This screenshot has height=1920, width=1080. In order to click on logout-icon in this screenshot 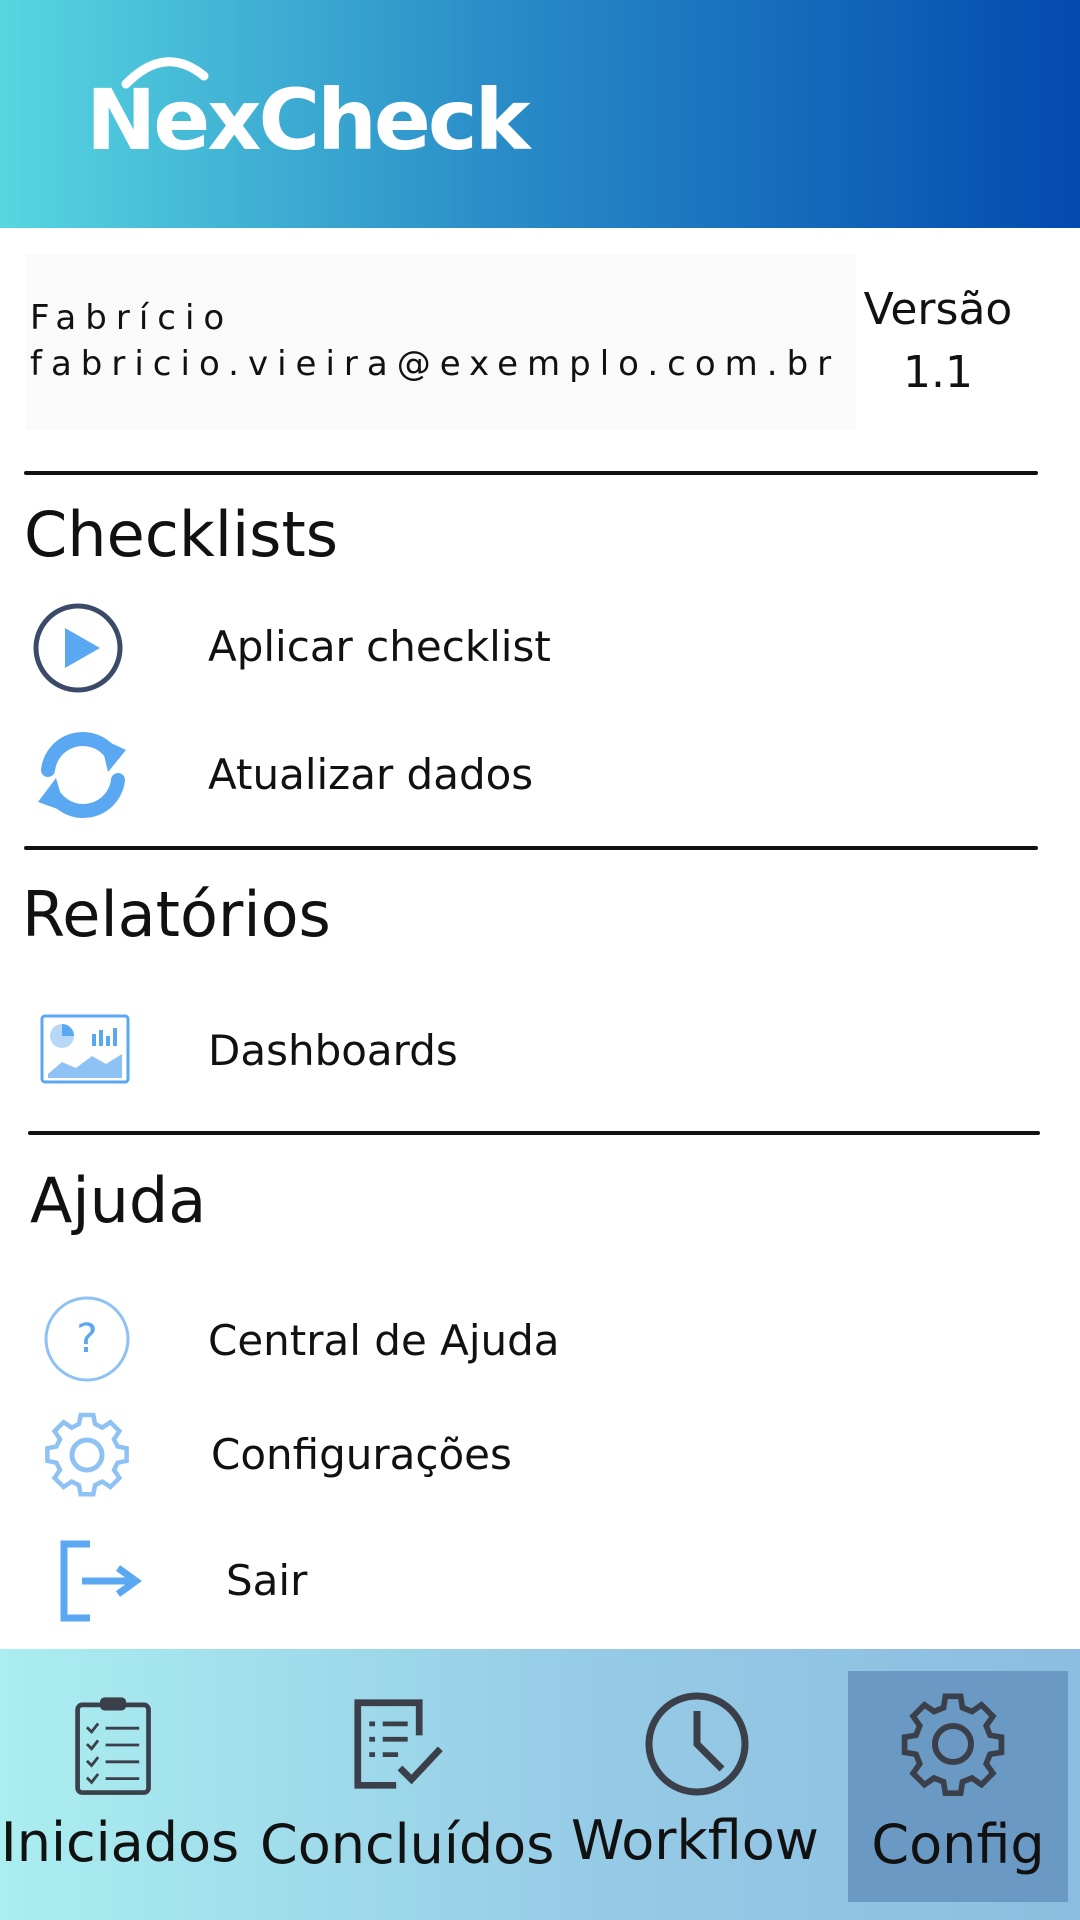, I will do `click(101, 1581)`.